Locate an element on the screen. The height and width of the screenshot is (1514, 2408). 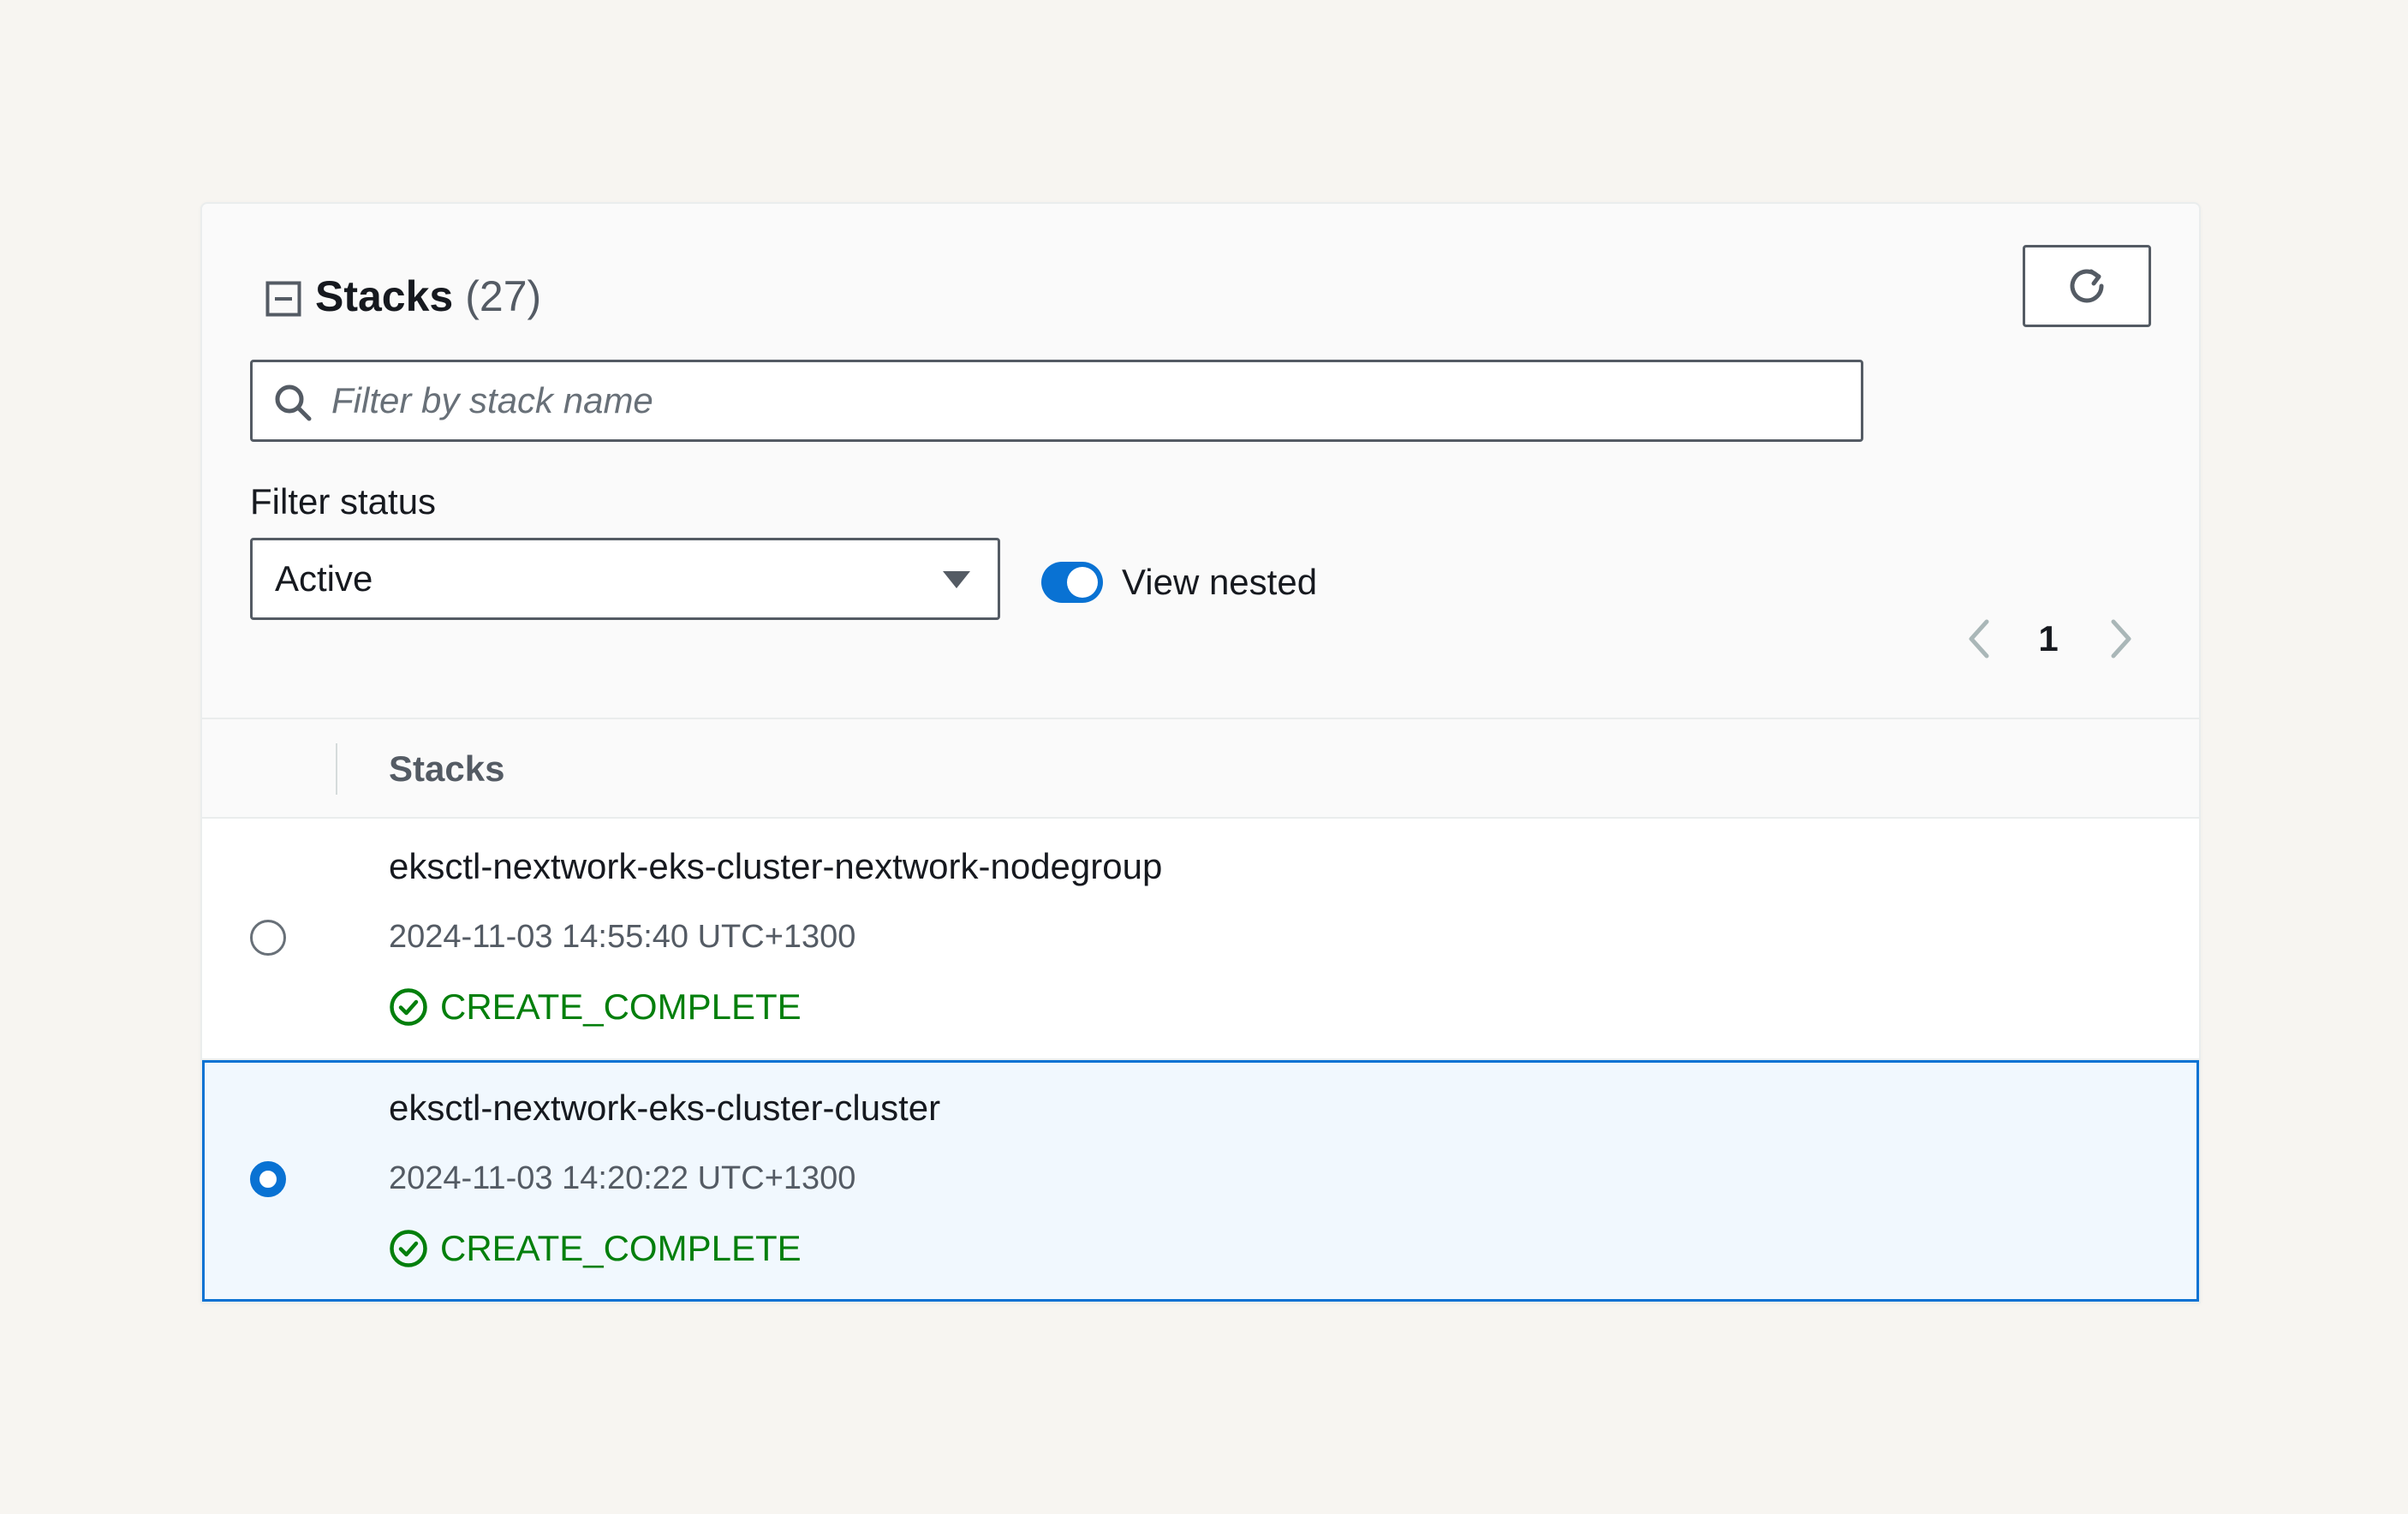
search-icon is located at coordinates (293, 402).